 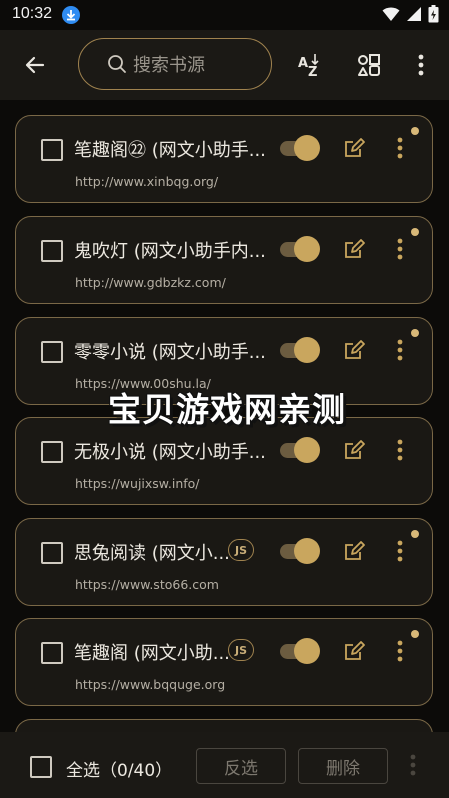 I want to click on battery-charging-icon, so click(x=433, y=14).